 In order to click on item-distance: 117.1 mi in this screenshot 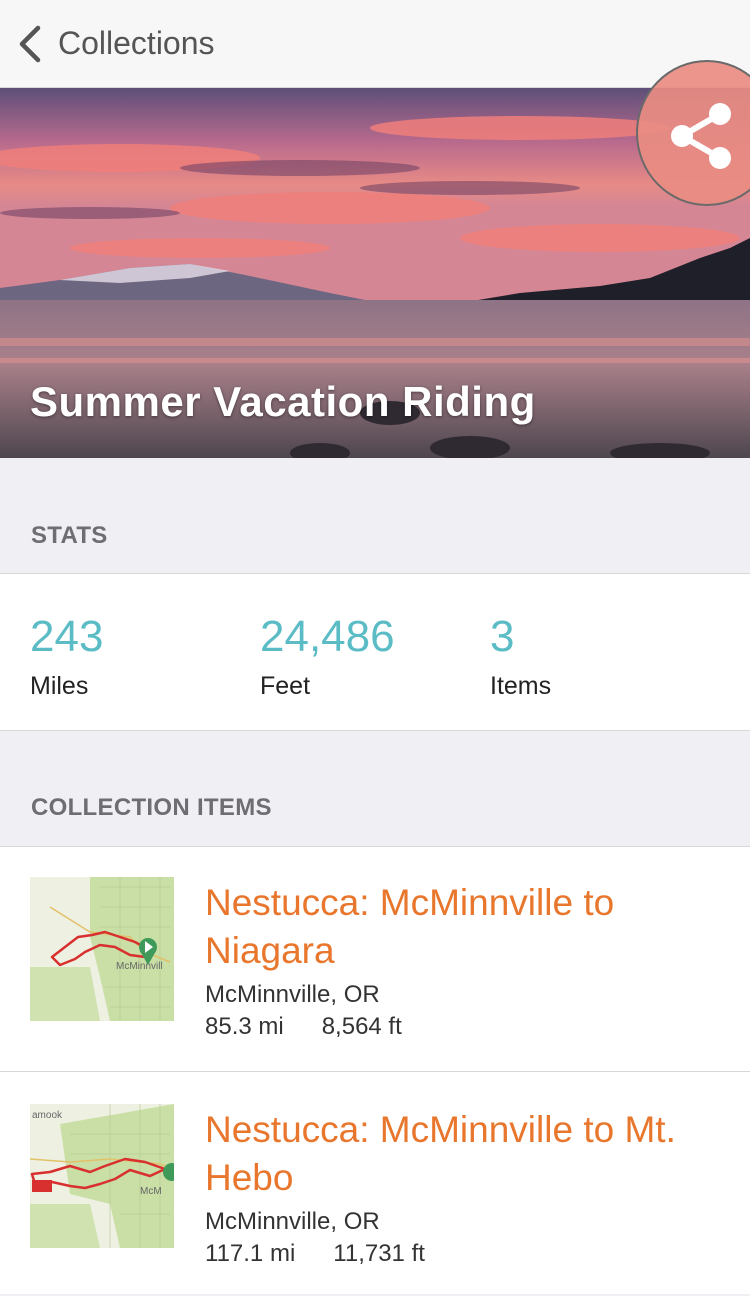, I will do `click(250, 1253)`.